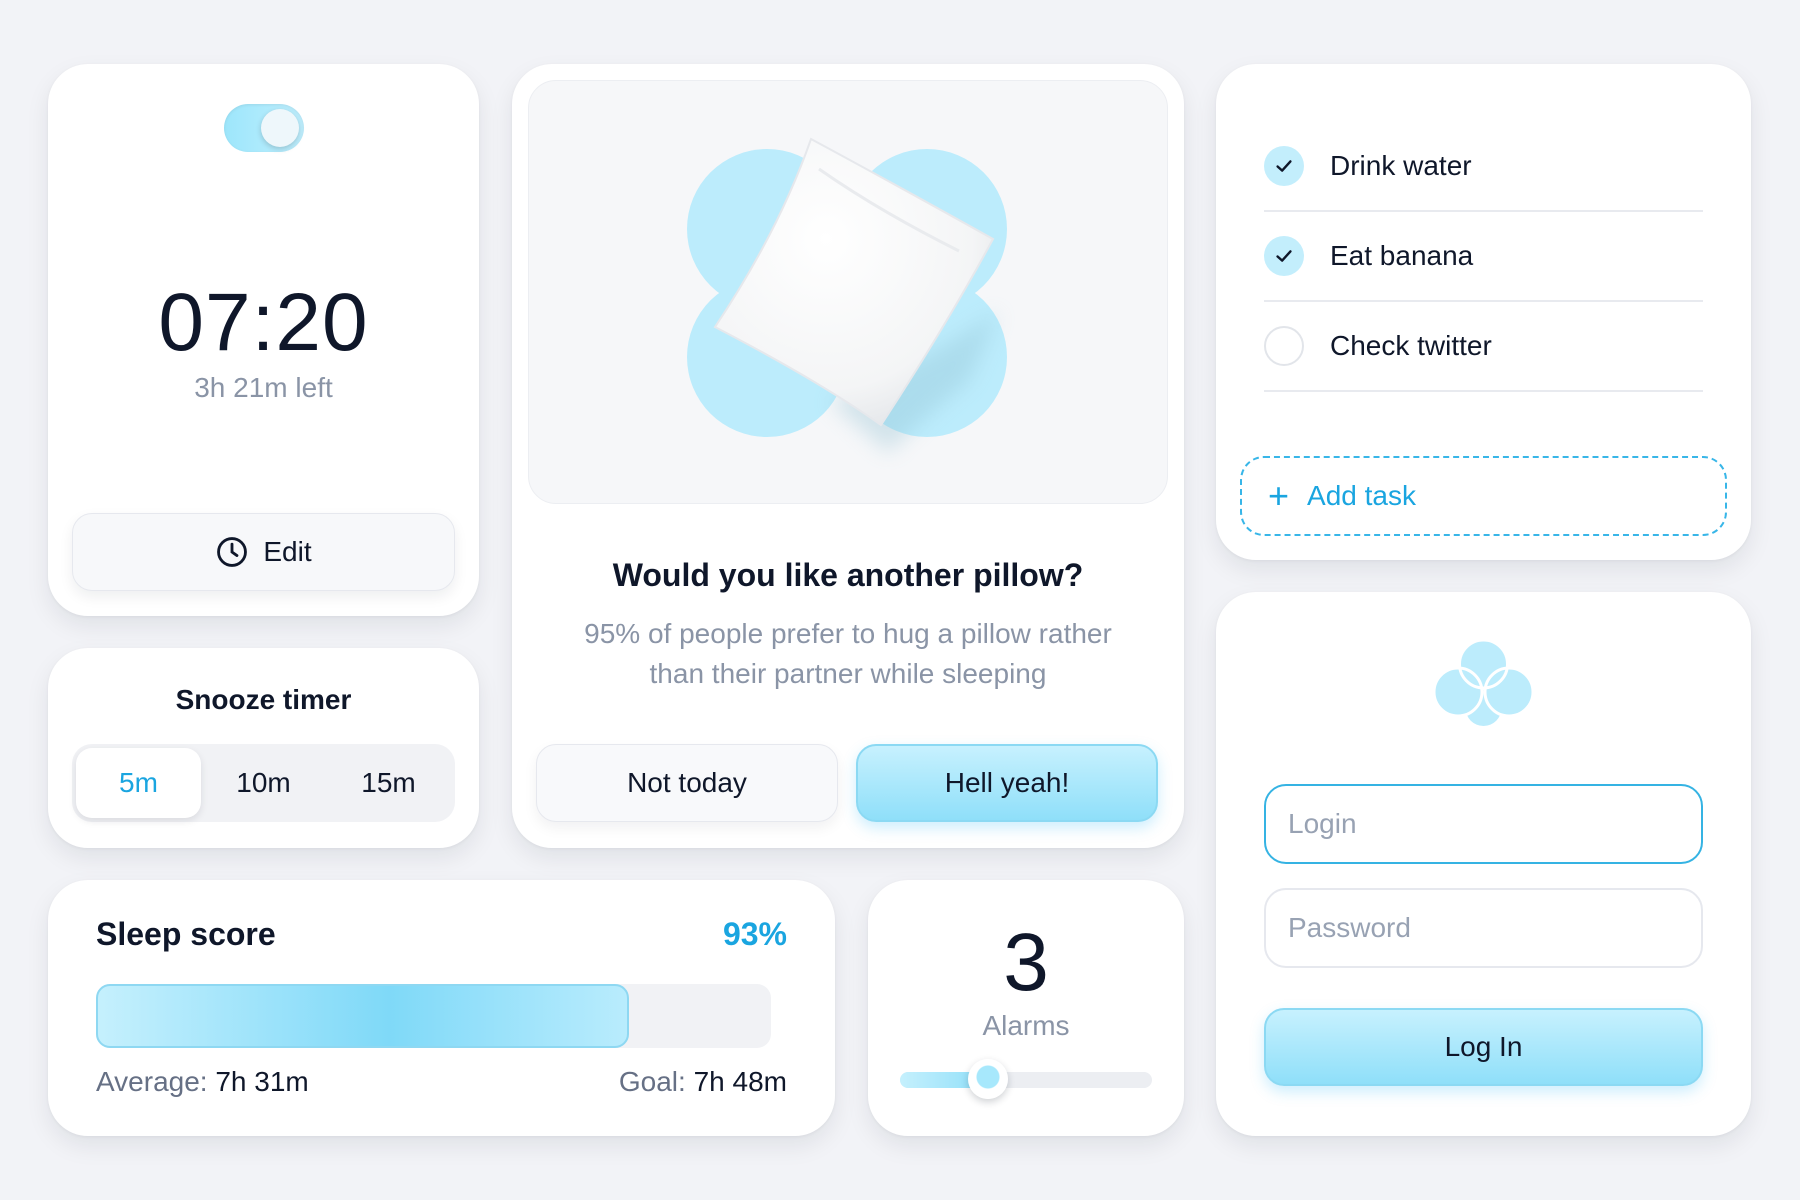 The height and width of the screenshot is (1200, 1800). I want to click on log-in-button: Log In, so click(1483, 1047).